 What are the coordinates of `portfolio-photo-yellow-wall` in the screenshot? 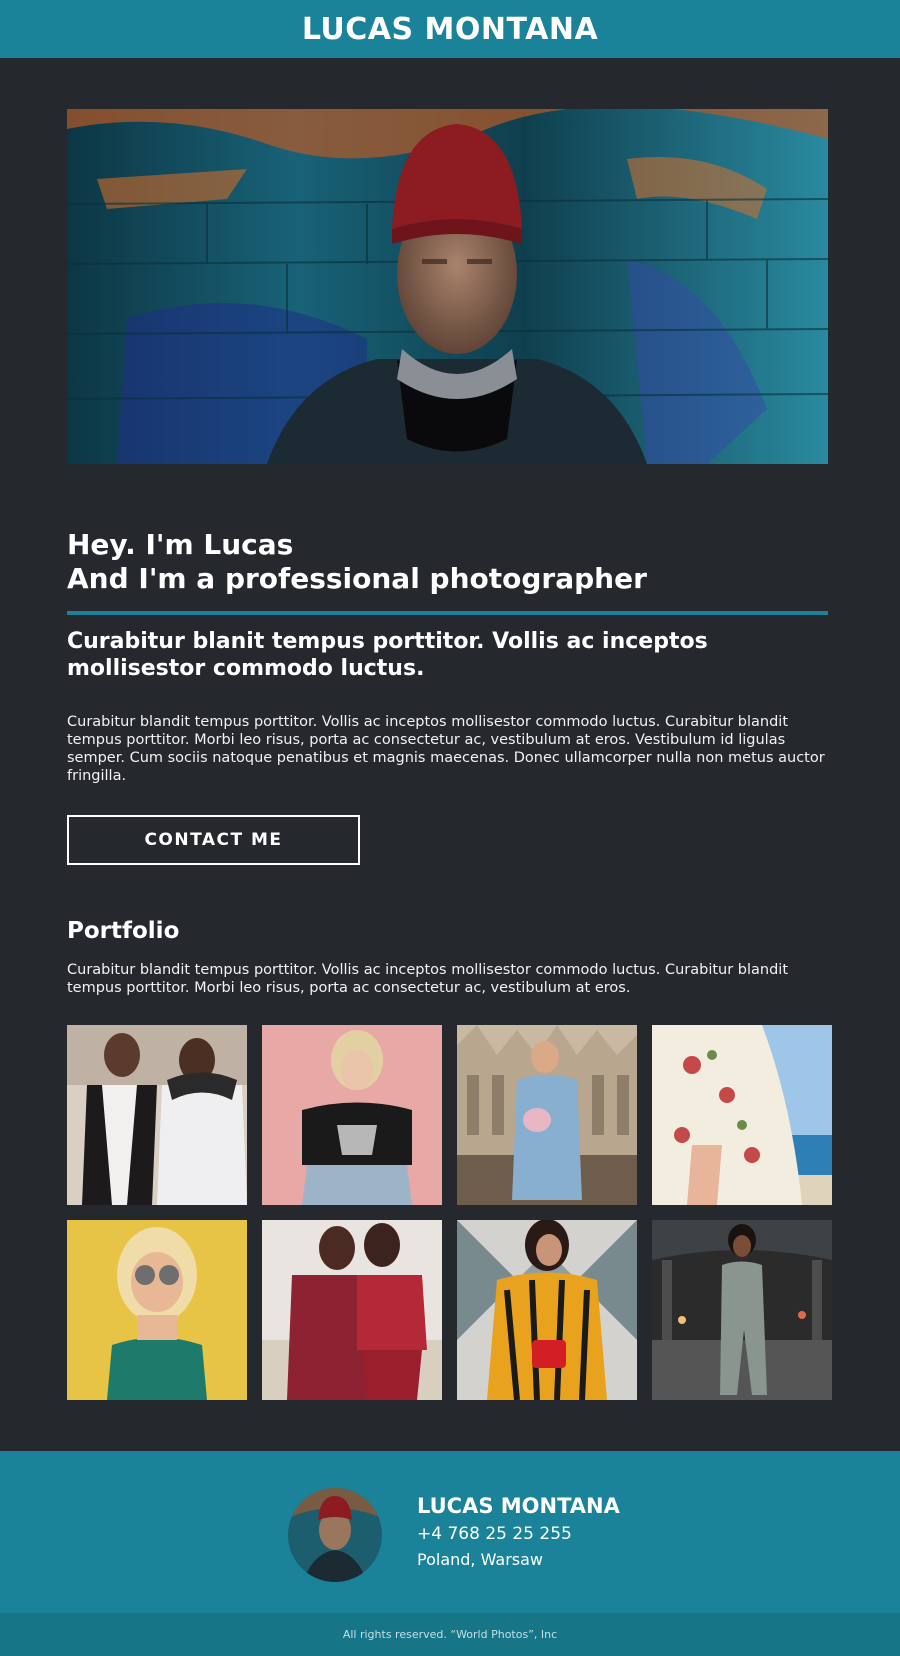 It's located at (157, 1310).